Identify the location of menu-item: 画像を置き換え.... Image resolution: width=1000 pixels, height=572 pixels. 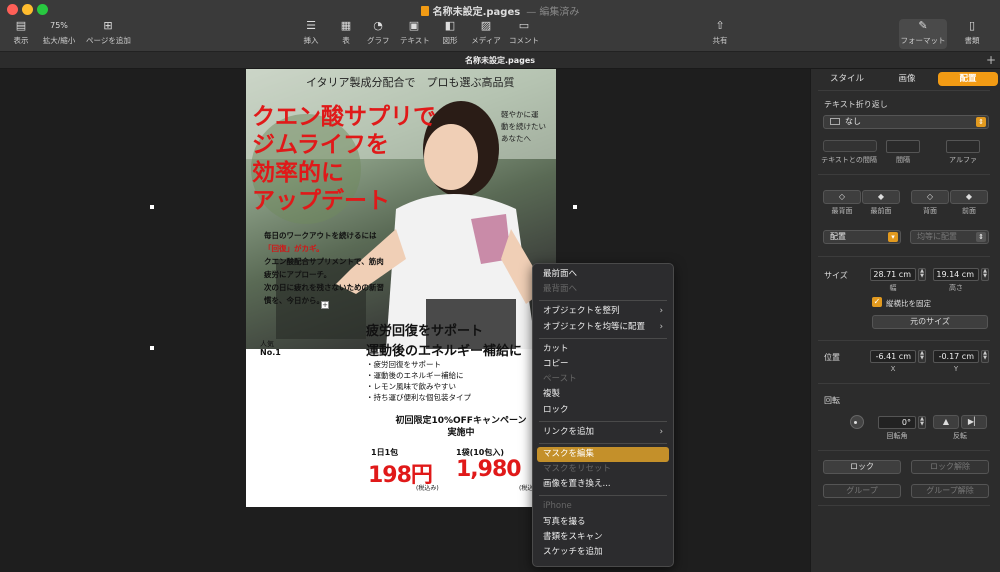
(603, 484).